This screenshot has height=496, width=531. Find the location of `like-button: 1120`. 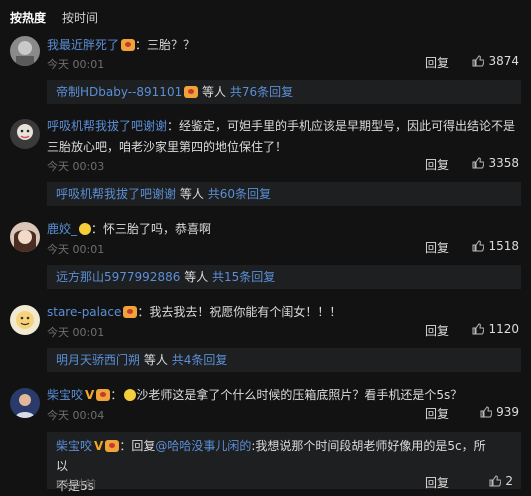

like-button: 1120 is located at coordinates (495, 329).